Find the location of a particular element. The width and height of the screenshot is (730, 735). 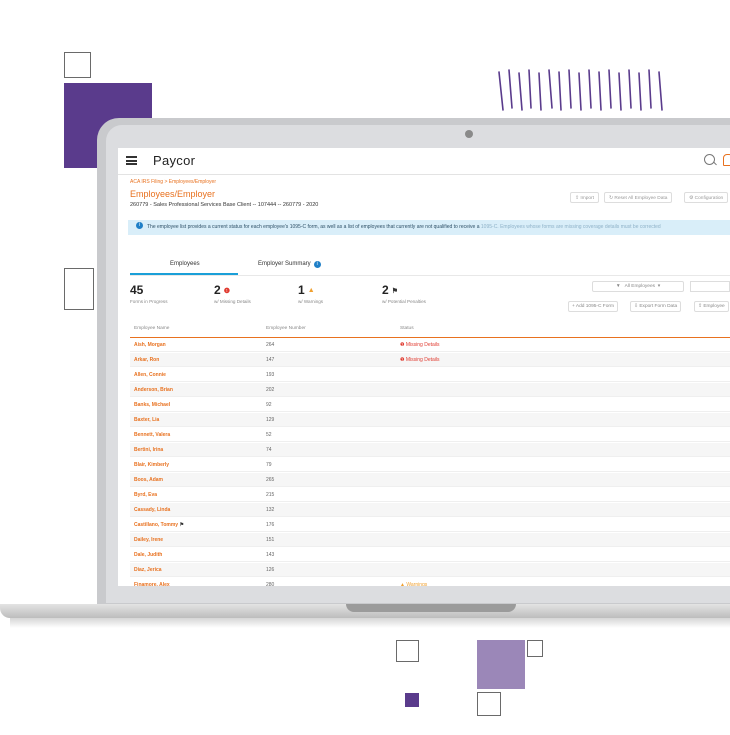

add-form-button: + Add 1095-C Form is located at coordinates (593, 306).